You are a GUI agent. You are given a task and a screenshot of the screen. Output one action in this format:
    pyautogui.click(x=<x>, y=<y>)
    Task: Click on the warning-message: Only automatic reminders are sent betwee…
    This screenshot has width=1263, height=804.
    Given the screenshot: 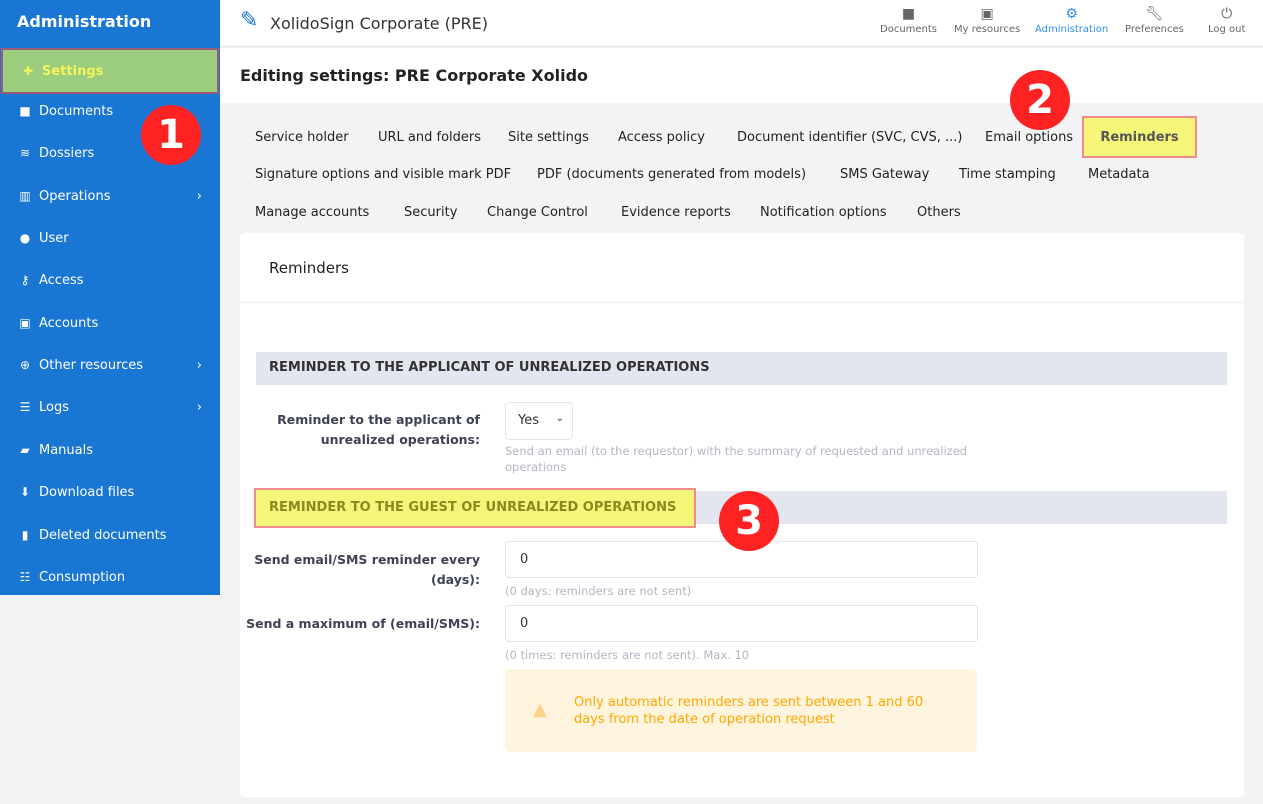 What is the action you would take?
    pyautogui.click(x=749, y=711)
    